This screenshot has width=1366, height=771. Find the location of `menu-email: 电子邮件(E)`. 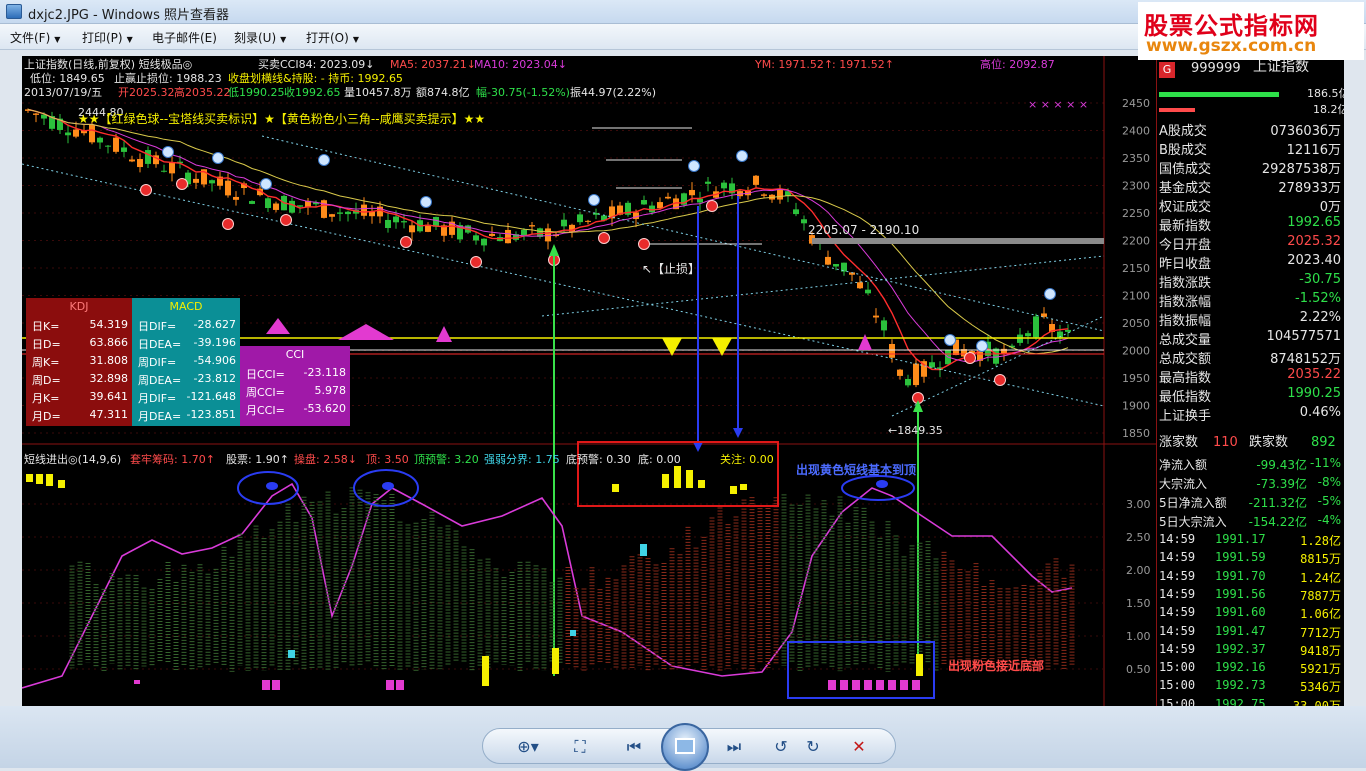

menu-email: 电子邮件(E) is located at coordinates (184, 37).